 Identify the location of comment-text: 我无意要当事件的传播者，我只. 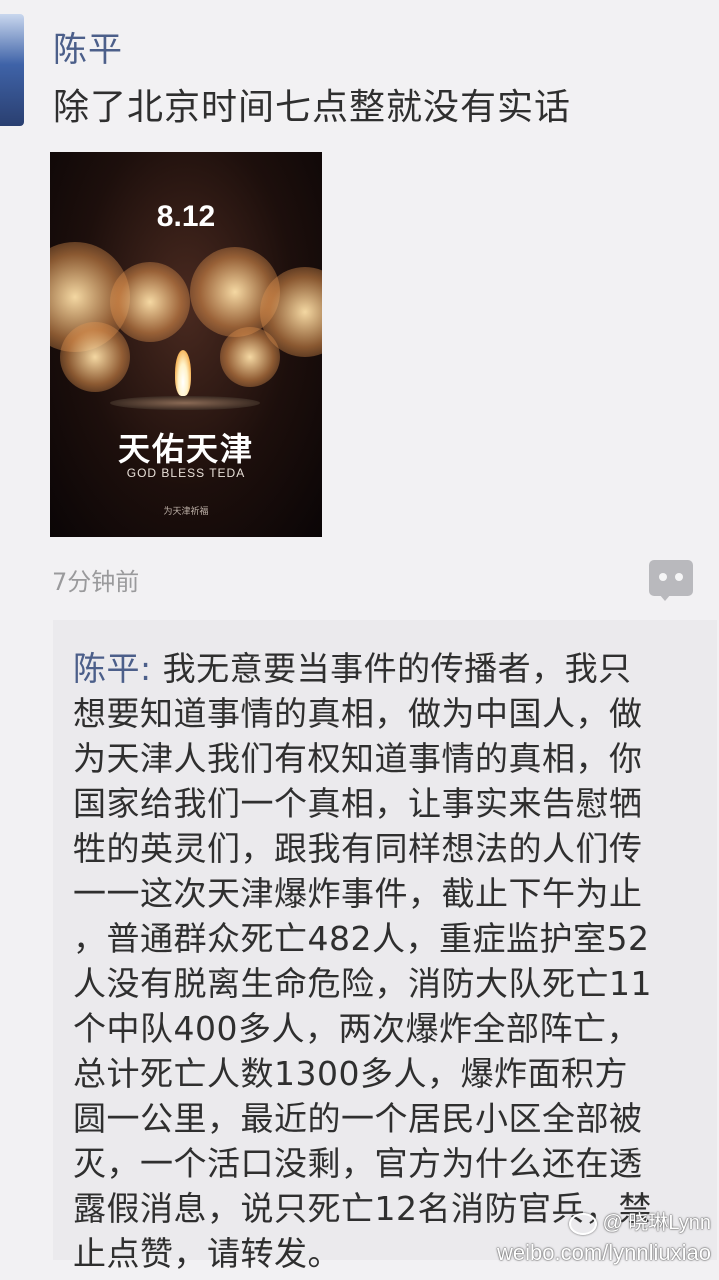
(397, 668).